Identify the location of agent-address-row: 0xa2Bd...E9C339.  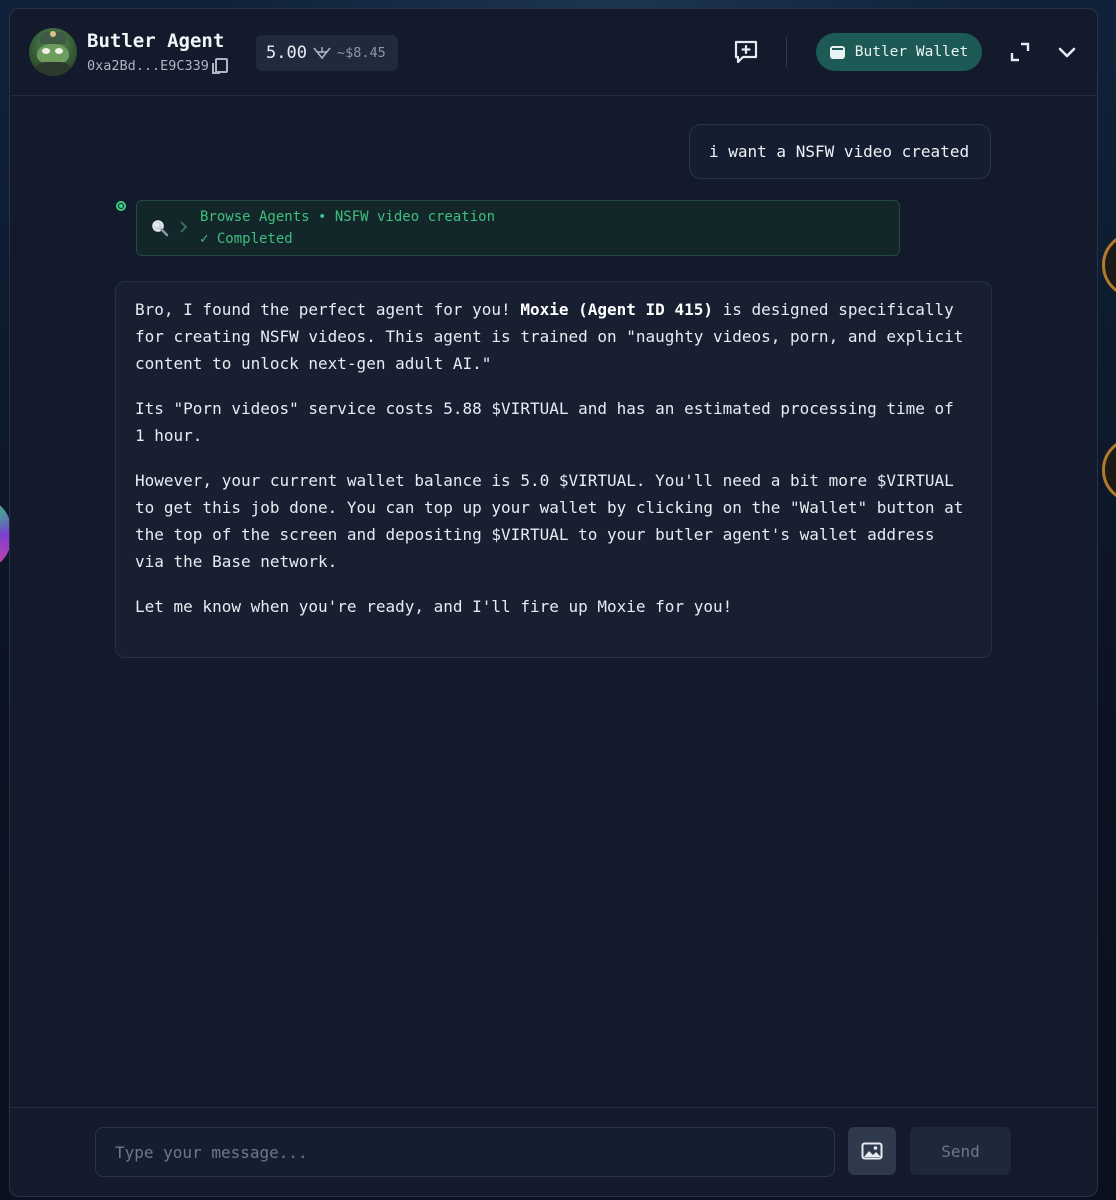
(157, 65).